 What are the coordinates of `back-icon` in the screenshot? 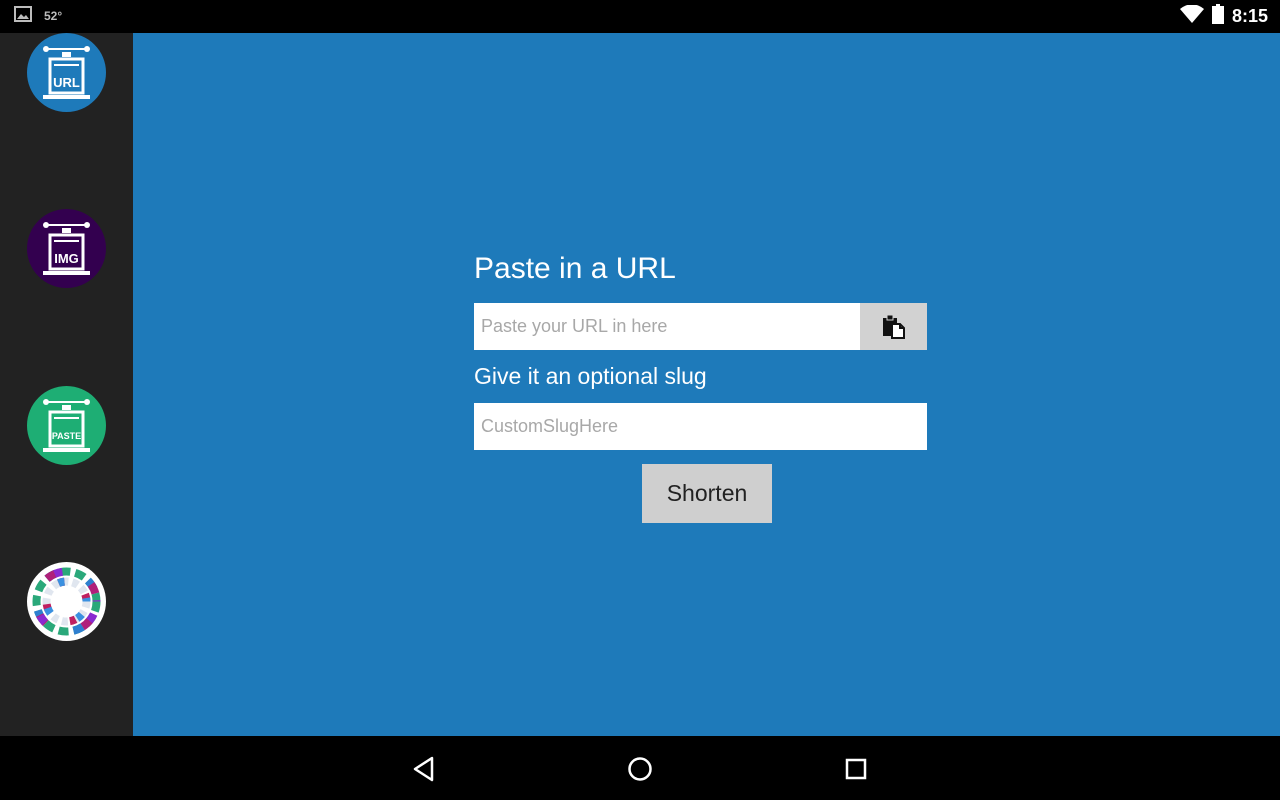 It's located at (423, 769).